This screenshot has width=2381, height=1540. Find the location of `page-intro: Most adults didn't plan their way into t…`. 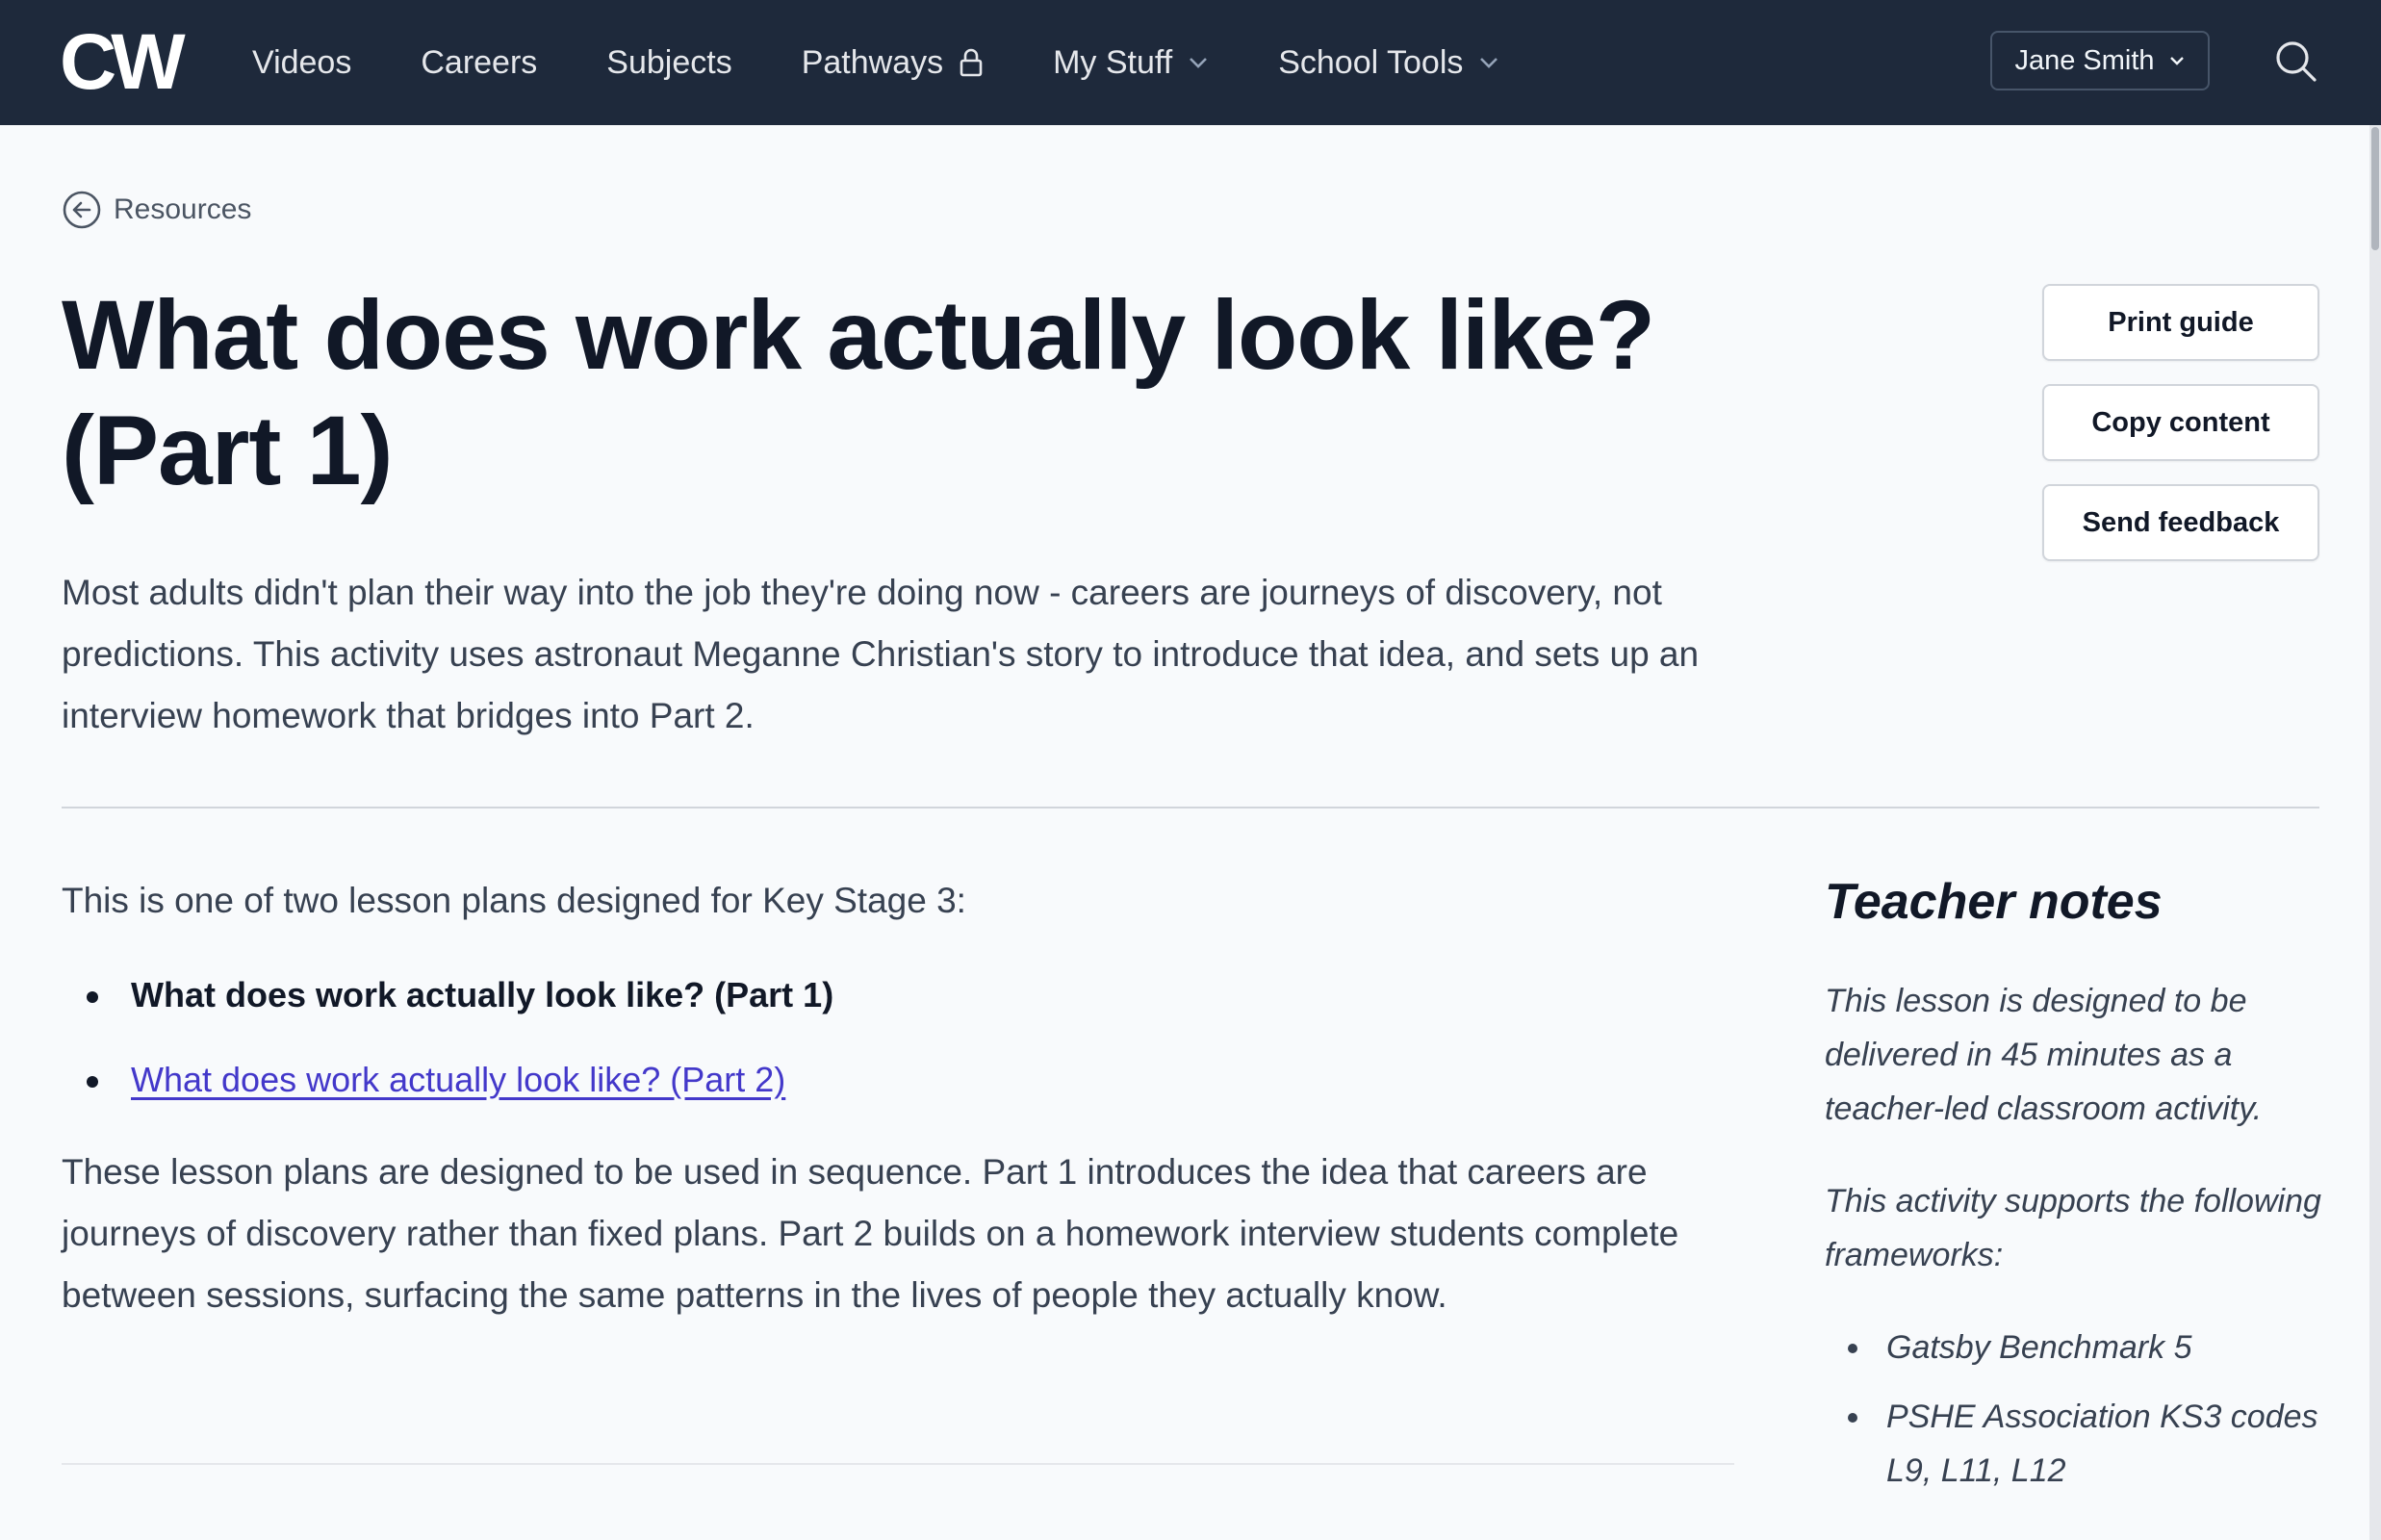

page-intro: Most adults didn't plan their way into t… is located at coordinates (881, 654).